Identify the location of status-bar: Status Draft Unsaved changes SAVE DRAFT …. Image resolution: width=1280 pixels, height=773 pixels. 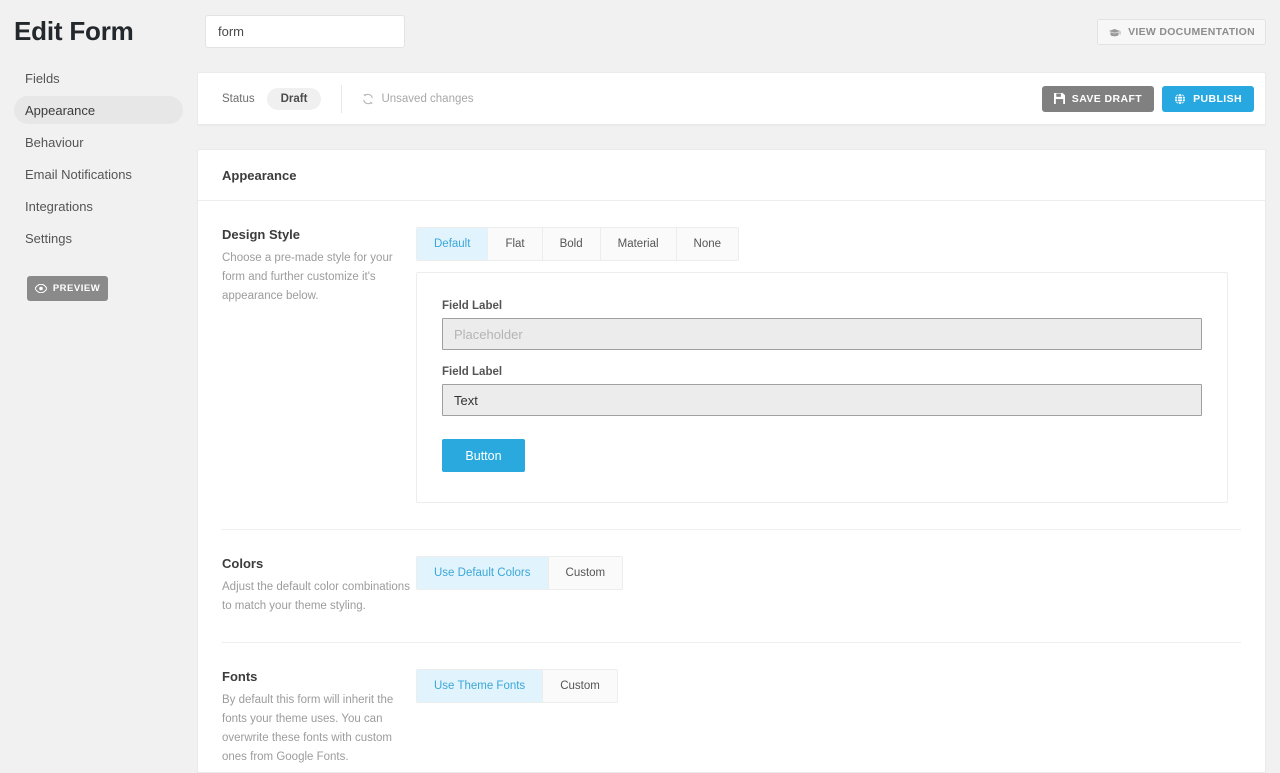
(731, 98).